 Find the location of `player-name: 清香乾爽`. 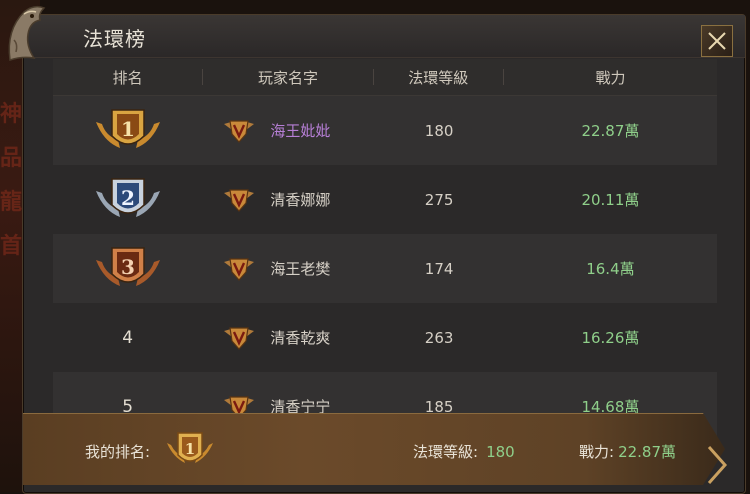

player-name: 清香乾爽 is located at coordinates (300, 337).